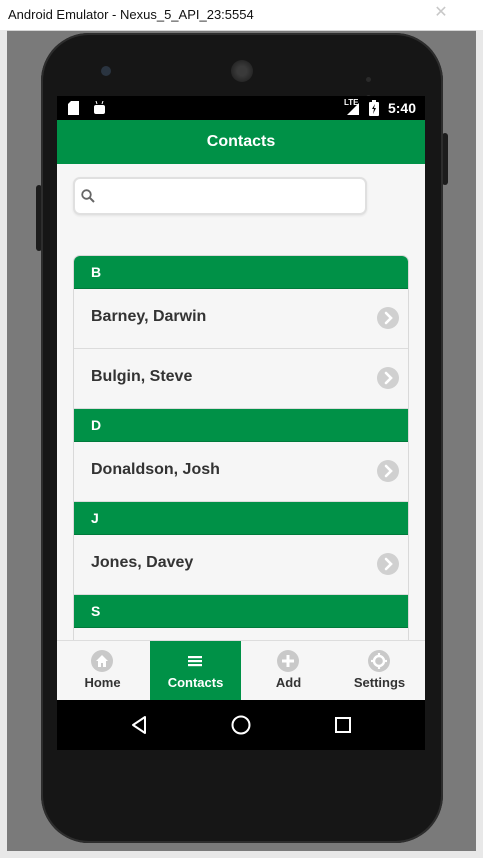  Describe the element at coordinates (241, 854) in the screenshot. I see `window-frame-bottom` at that location.